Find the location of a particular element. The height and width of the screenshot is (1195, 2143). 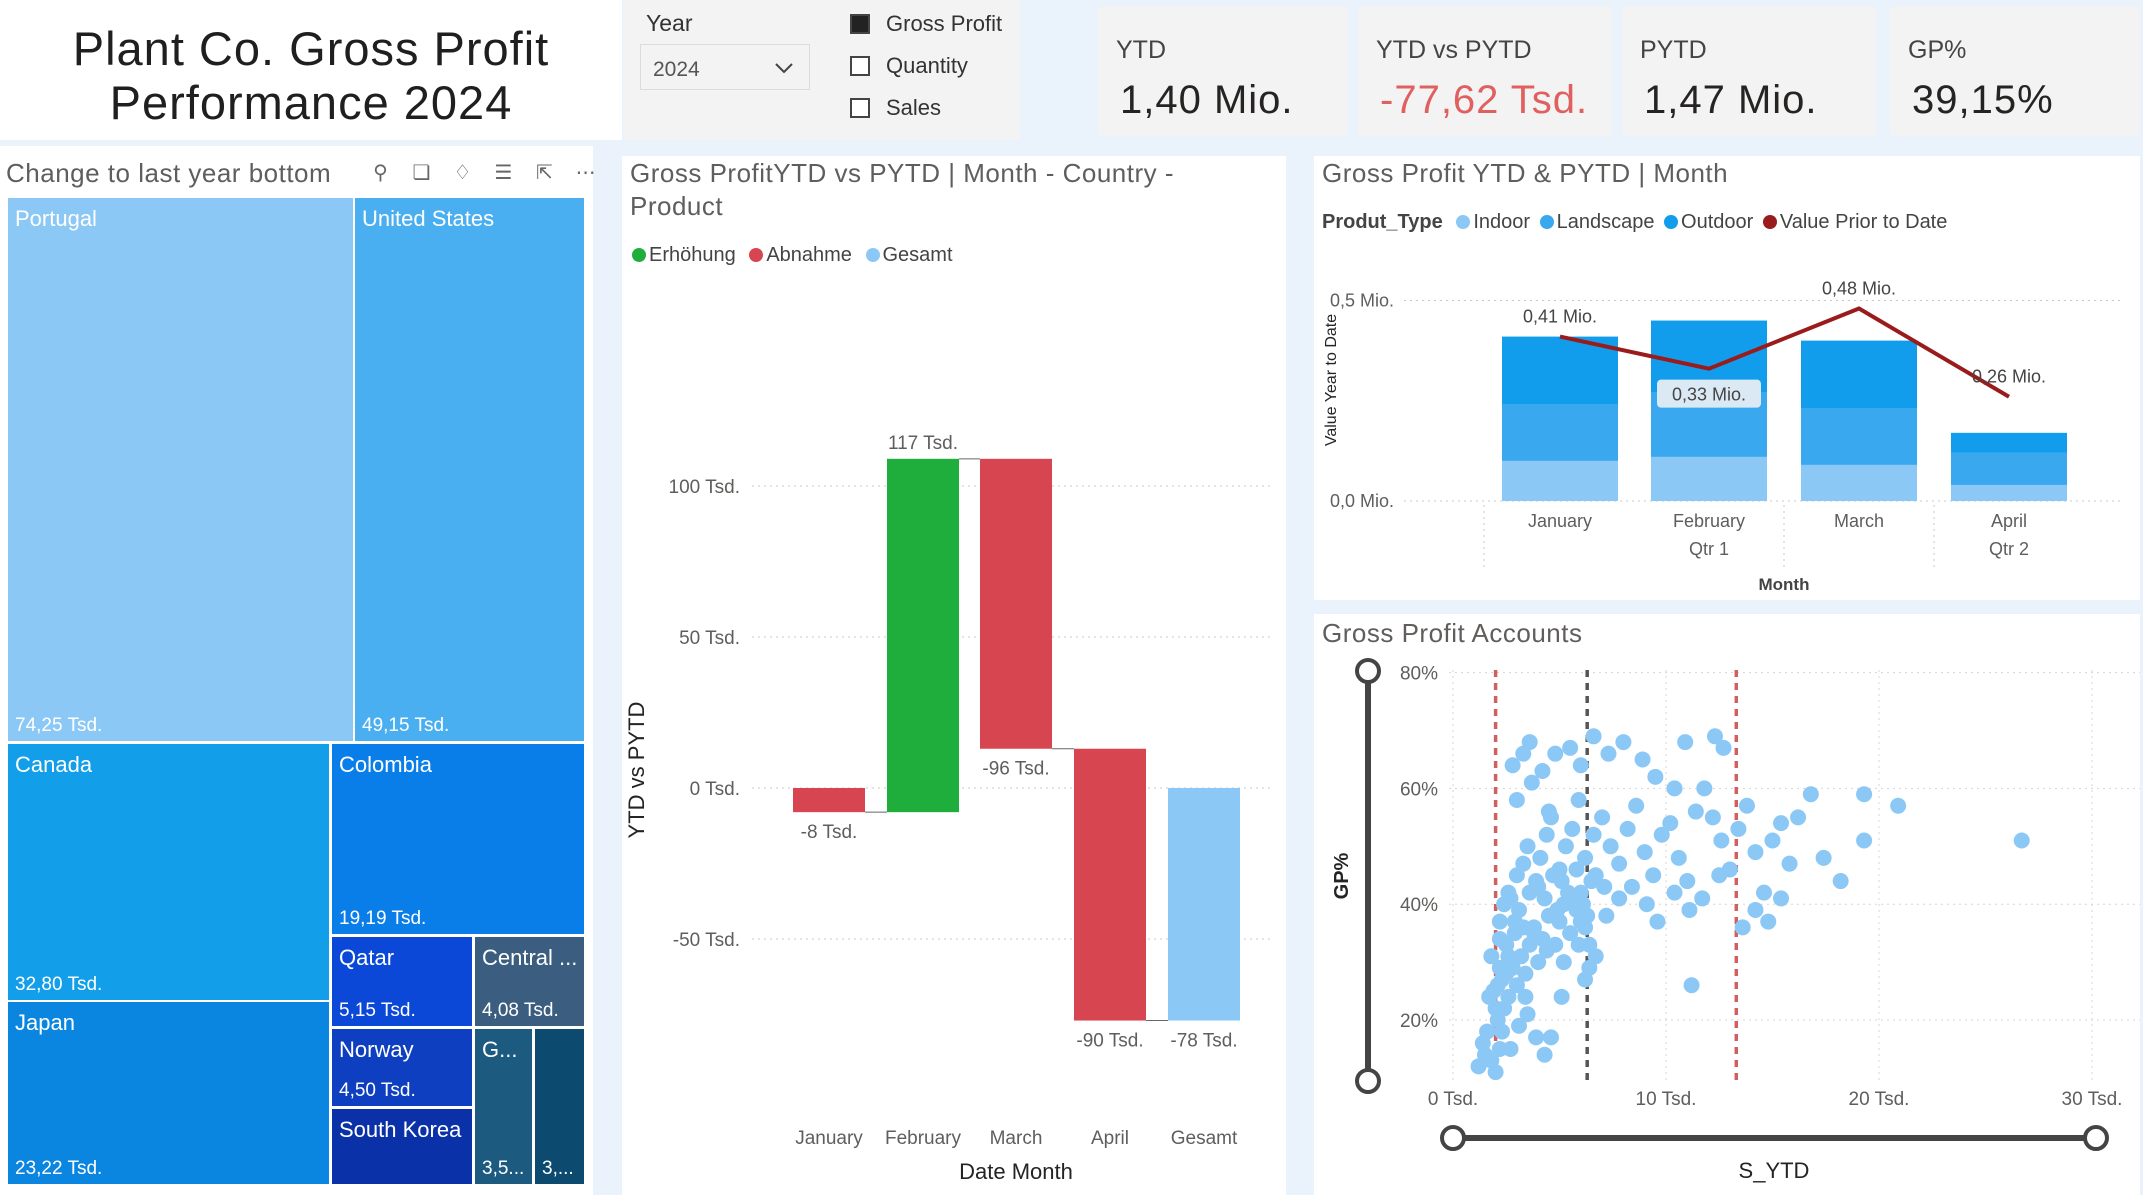

treemap-tile-south-korea: South Korea is located at coordinates (402, 1146).